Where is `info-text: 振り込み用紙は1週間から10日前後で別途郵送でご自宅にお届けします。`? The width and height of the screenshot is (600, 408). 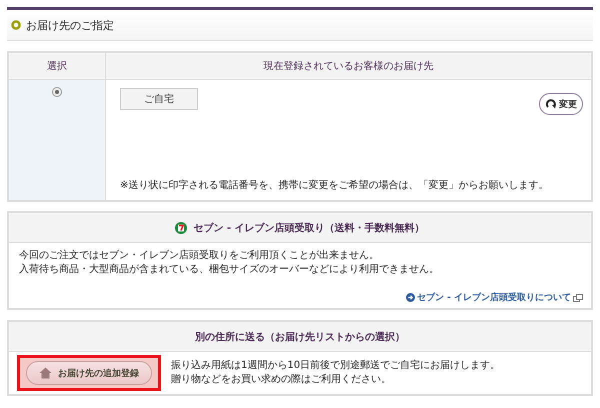
info-text: 振り込み用紙は1週間から10日前後で別途郵送でご自宅にお届けします。 is located at coordinates (335, 366).